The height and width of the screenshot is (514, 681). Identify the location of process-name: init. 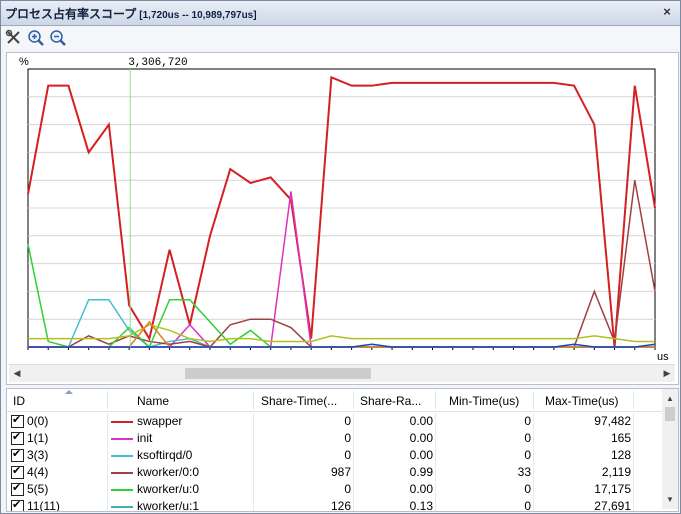
(145, 438).